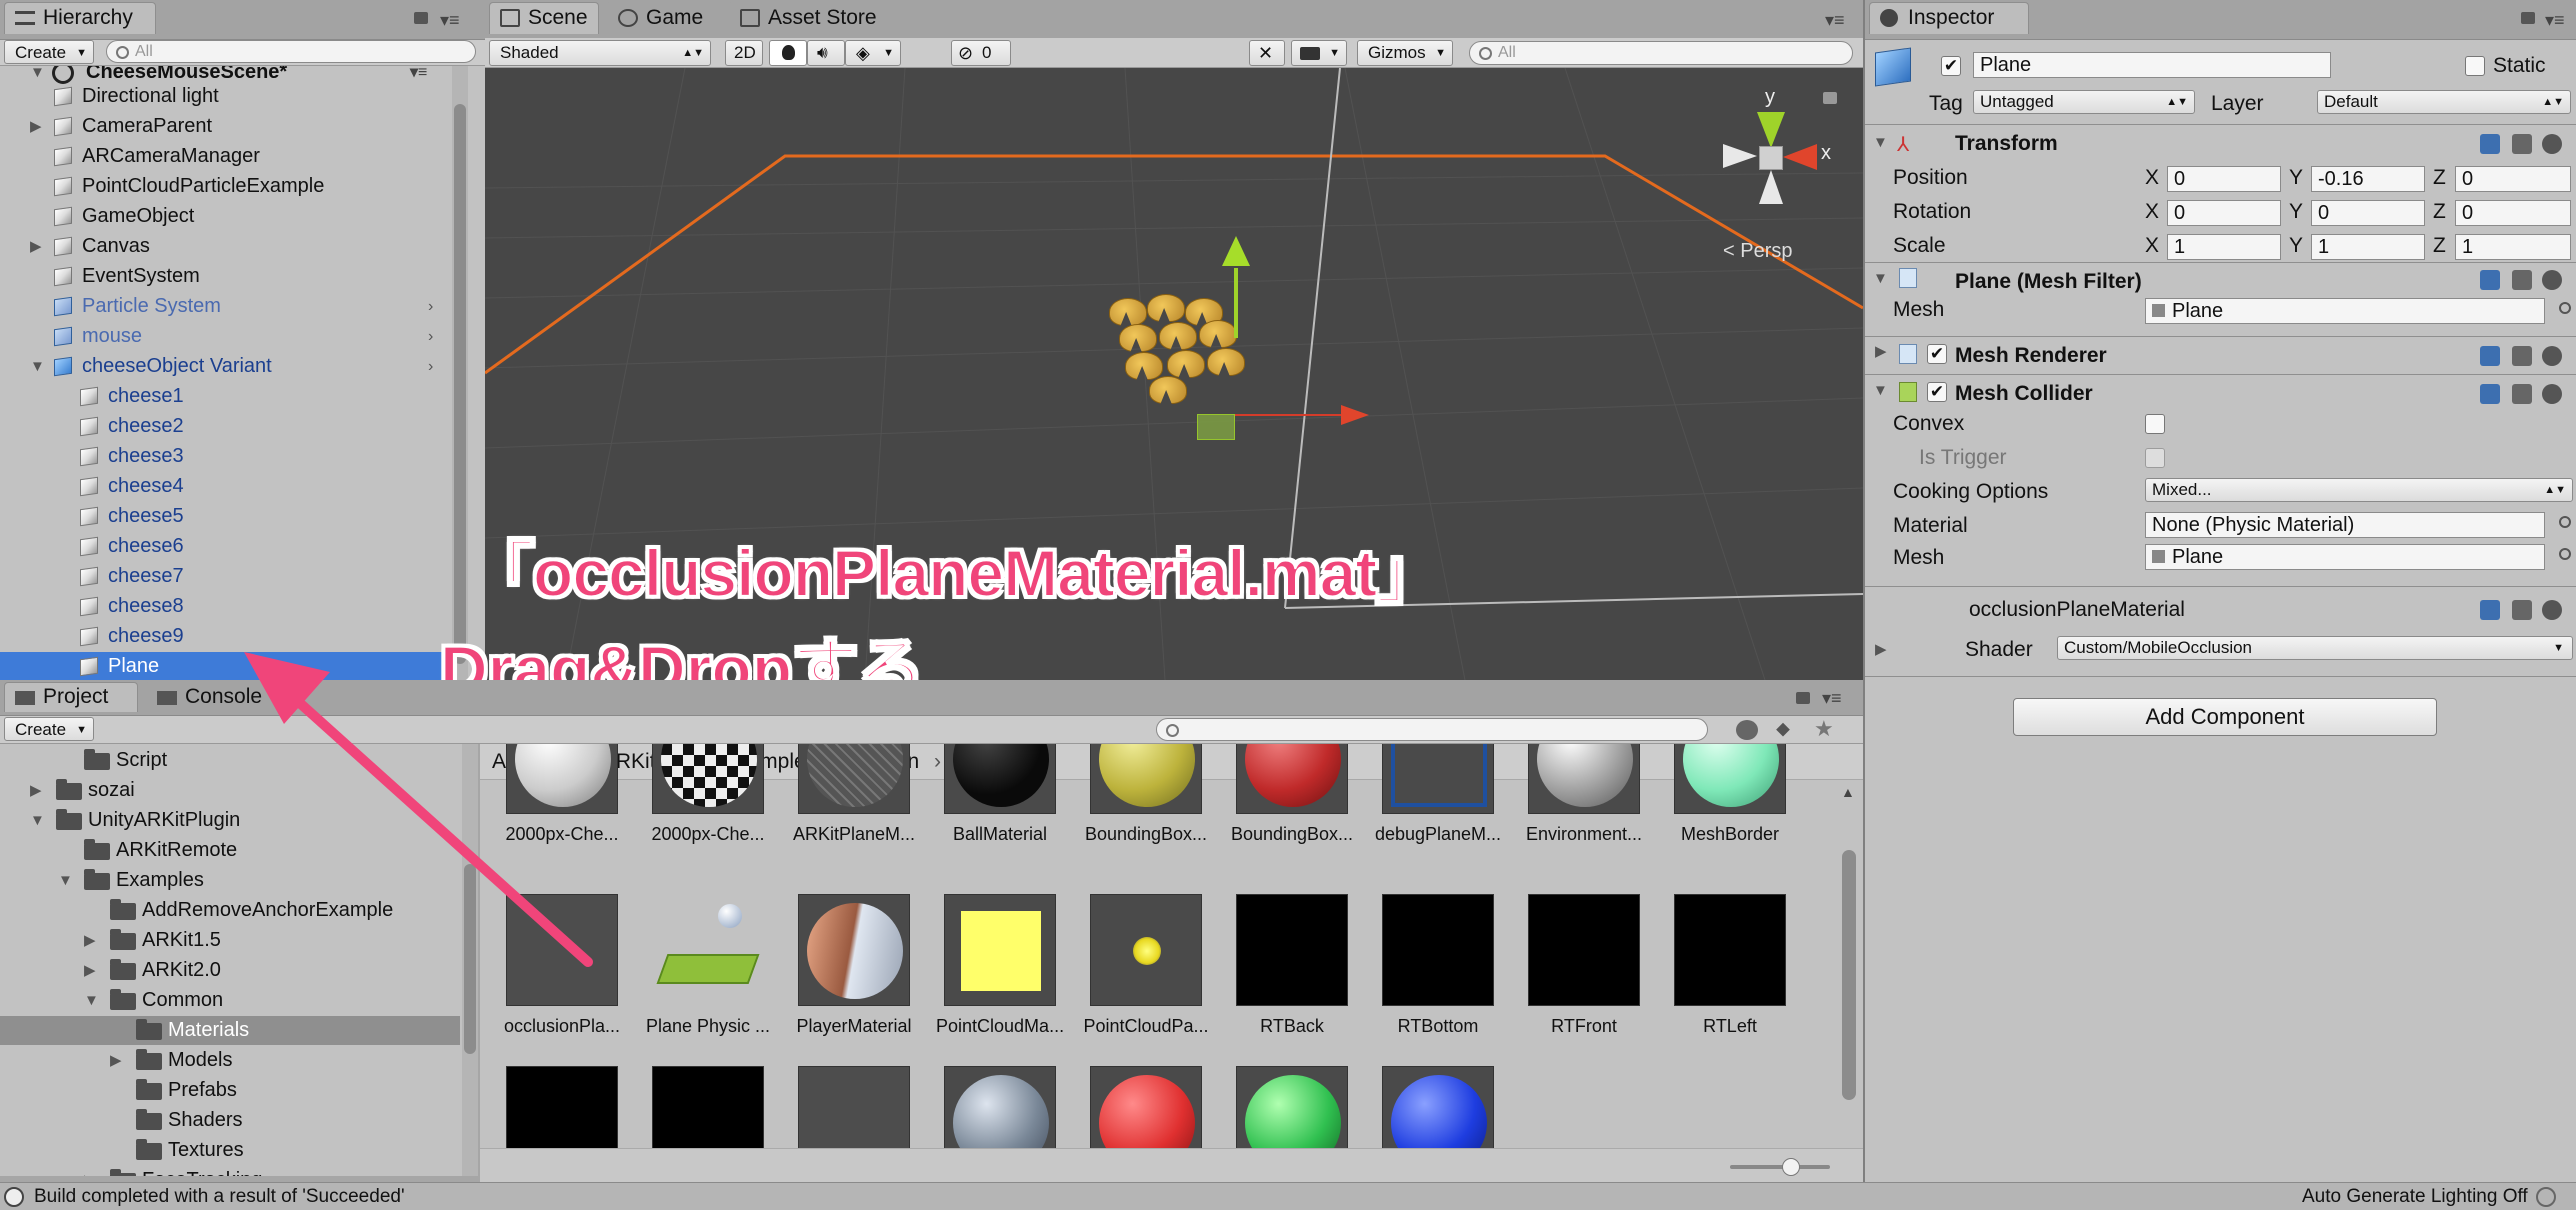 The width and height of the screenshot is (2576, 1210). I want to click on object-name-field: Plane, so click(2152, 65).